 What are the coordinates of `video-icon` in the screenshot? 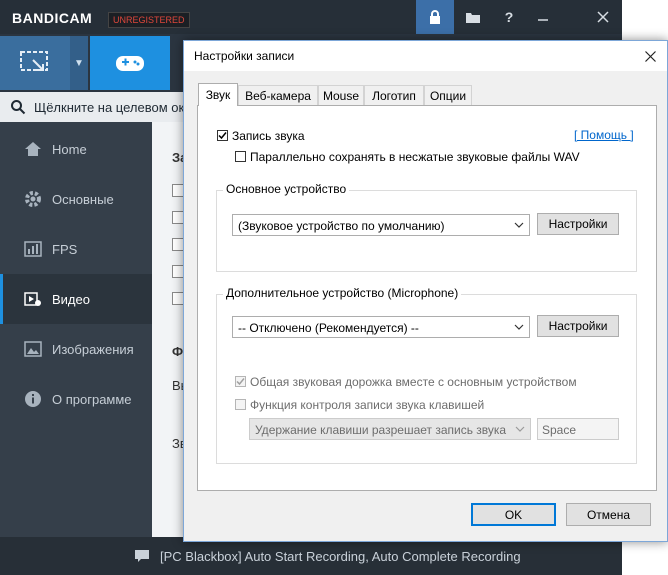 It's located at (33, 299).